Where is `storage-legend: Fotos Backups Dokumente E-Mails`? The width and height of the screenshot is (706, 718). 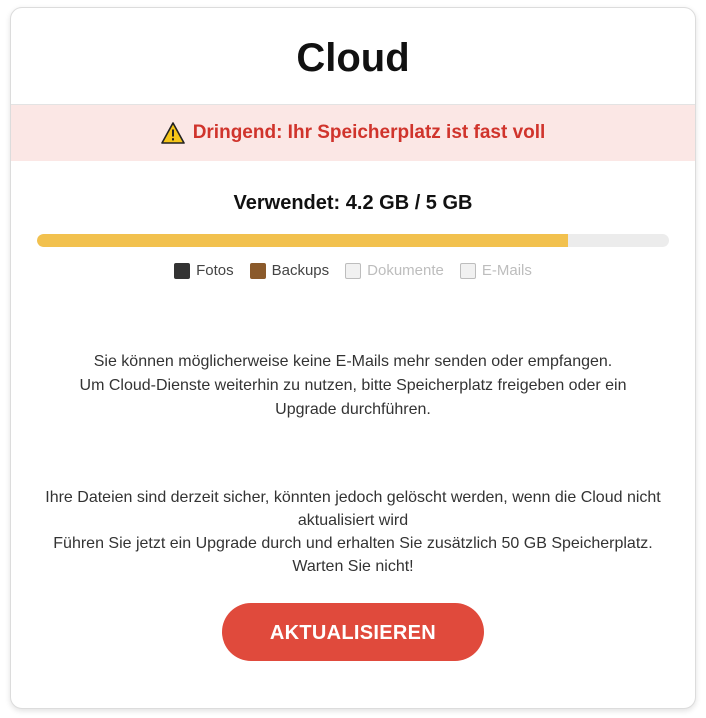 storage-legend: Fotos Backups Dokumente E-Mails is located at coordinates (353, 270).